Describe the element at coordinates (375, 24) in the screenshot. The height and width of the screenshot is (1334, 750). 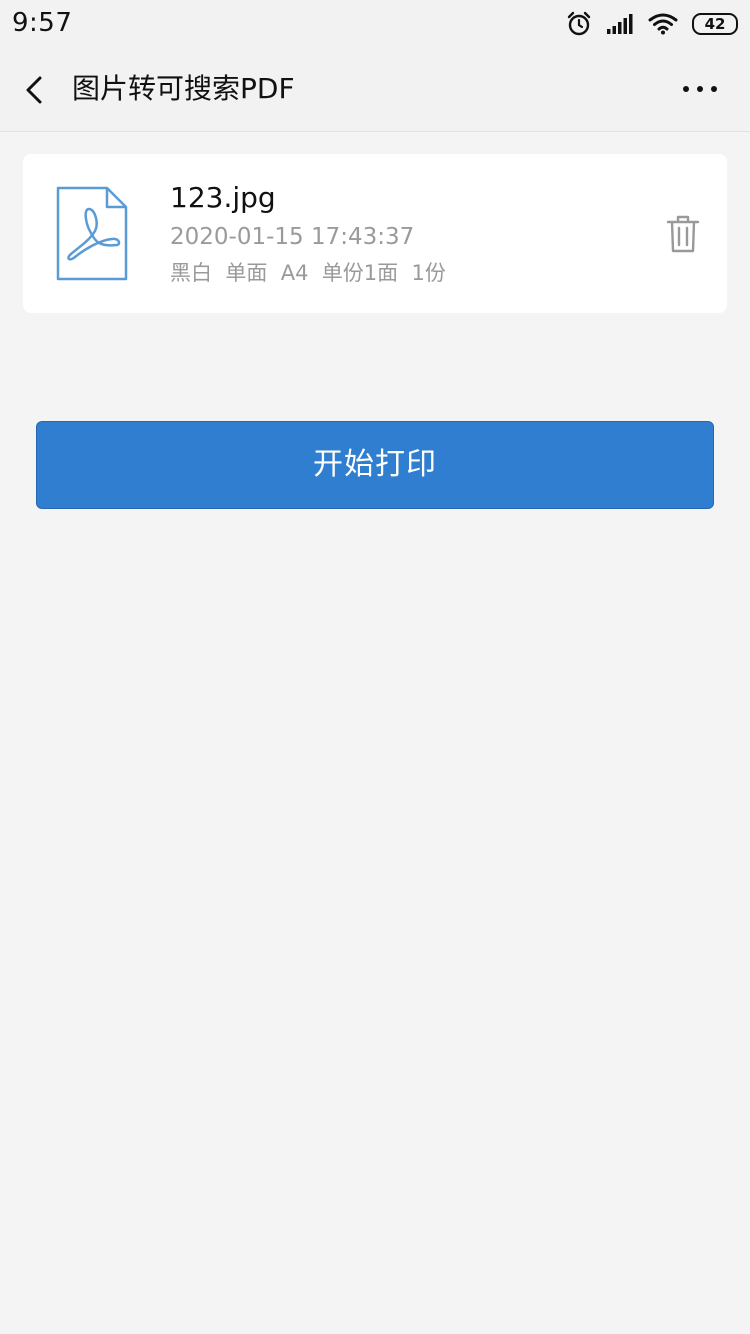
I see `status-bar: 9:57 42` at that location.